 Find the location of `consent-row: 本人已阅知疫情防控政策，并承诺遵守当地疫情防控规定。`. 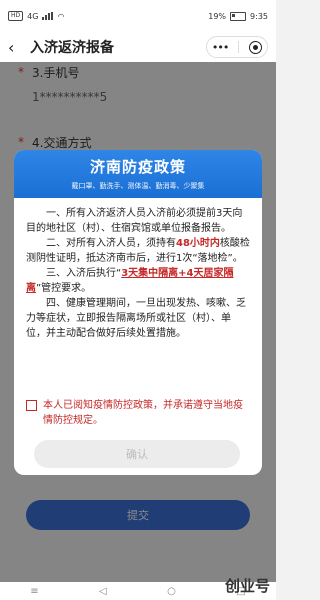

consent-row: 本人已阅知疫情防控政策，并承诺遵守当地疫情防控规定。 is located at coordinates (138, 411).